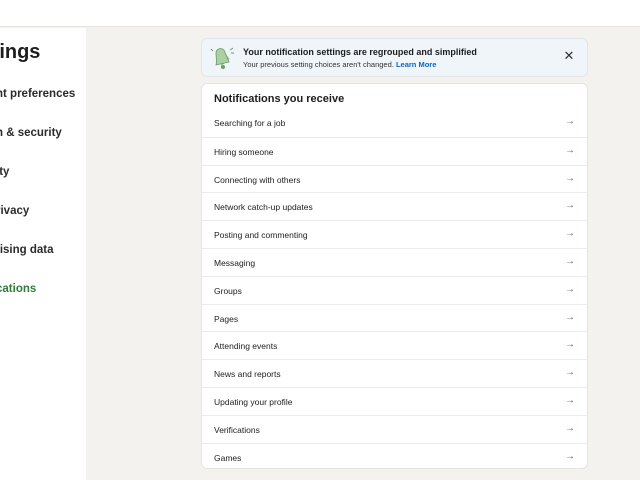  Describe the element at coordinates (244, 151) in the screenshot. I see `list-item-label: Hiring someone` at that location.